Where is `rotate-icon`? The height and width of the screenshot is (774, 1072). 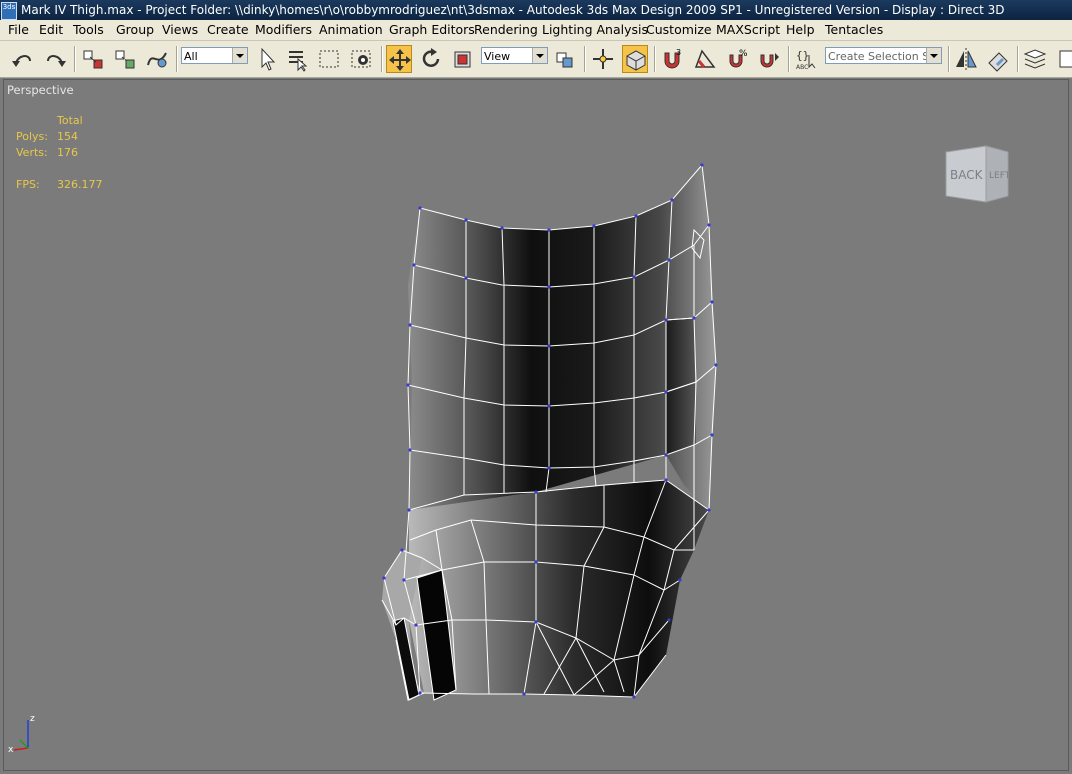
rotate-icon is located at coordinates (431, 57).